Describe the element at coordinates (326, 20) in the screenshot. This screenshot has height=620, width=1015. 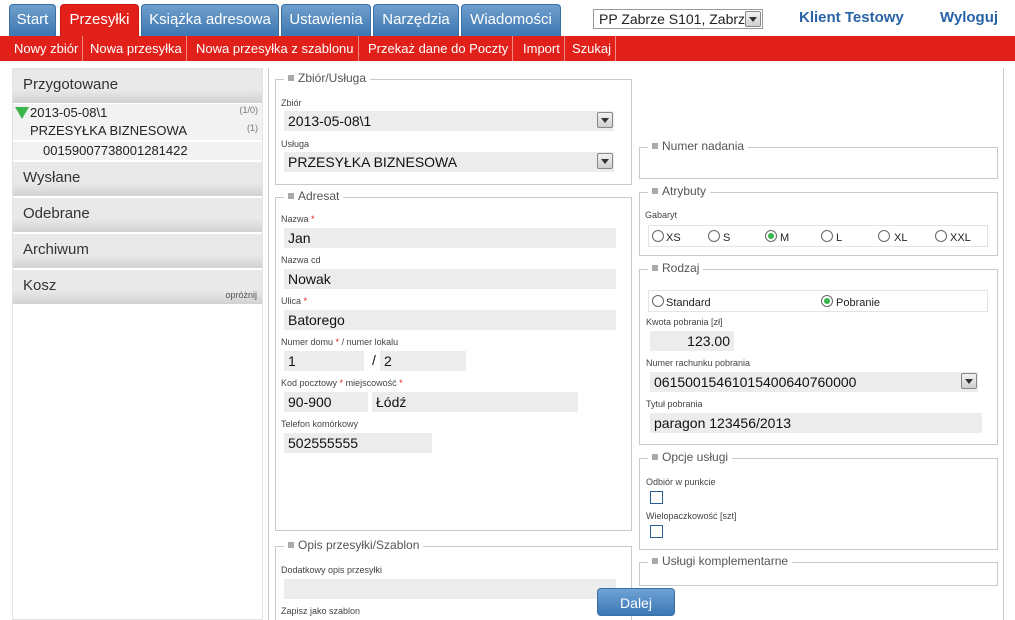
I see `tab-ustawienia: Ustawienia` at that location.